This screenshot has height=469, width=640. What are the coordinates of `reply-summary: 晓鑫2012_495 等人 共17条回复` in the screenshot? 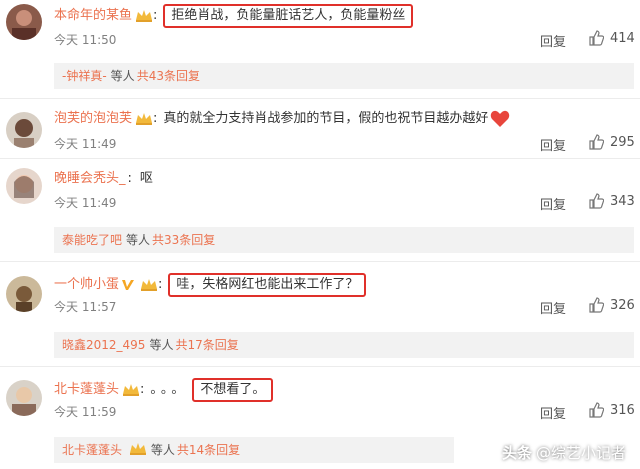 It's located at (344, 345).